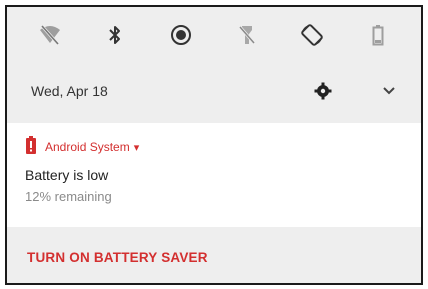  Describe the element at coordinates (87, 147) in the screenshot. I see `app-name: Android System` at that location.